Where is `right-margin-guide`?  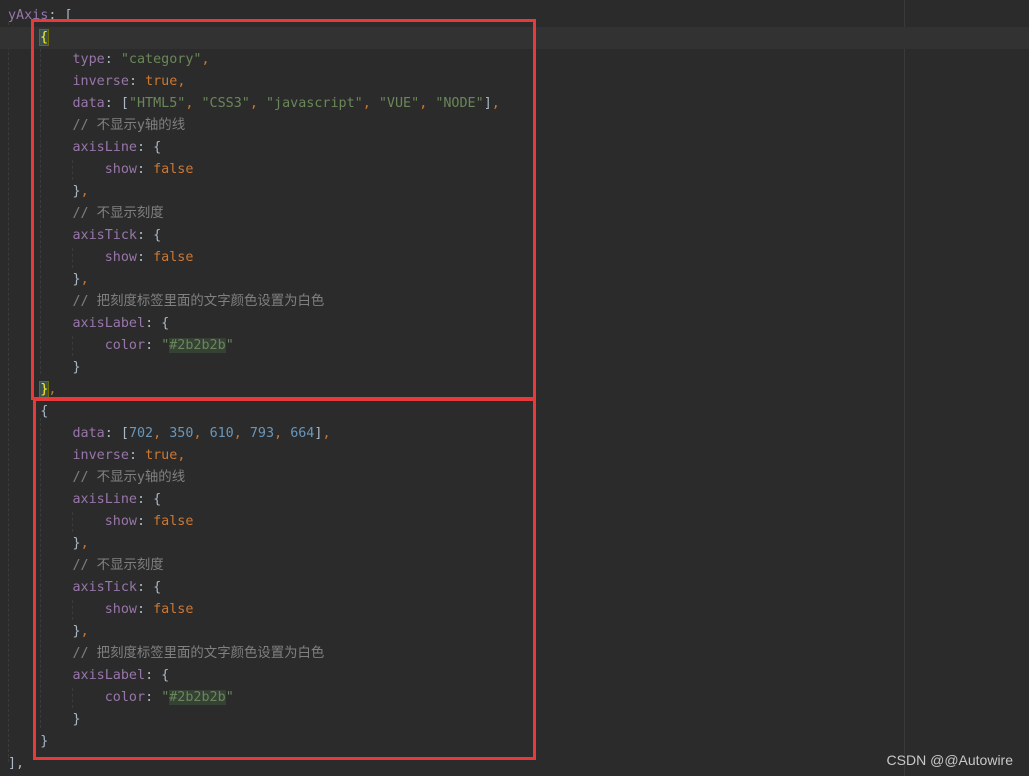
right-margin-guide is located at coordinates (904, 388).